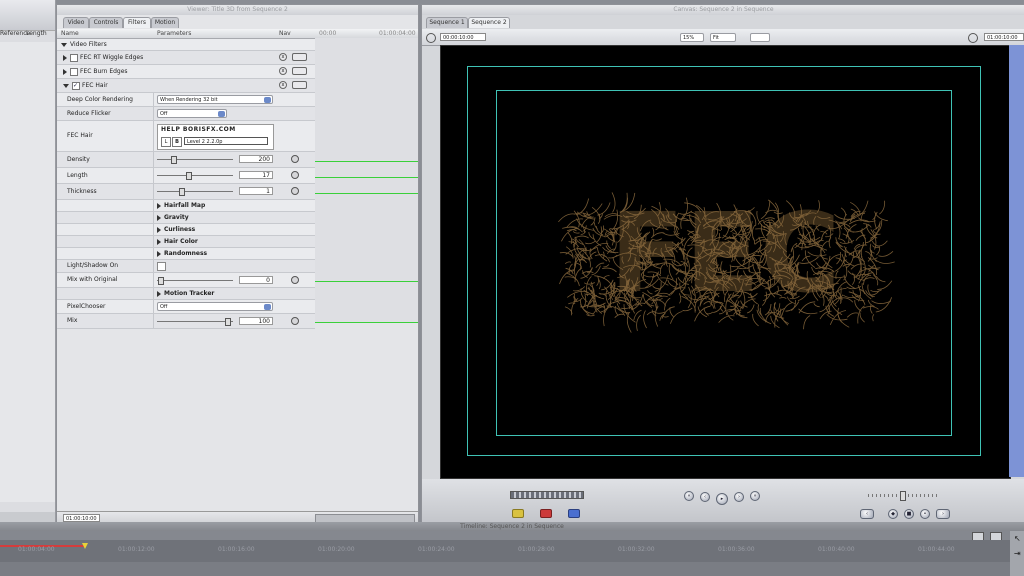  Describe the element at coordinates (195, 175) in the screenshot. I see `length-slider-track` at that location.